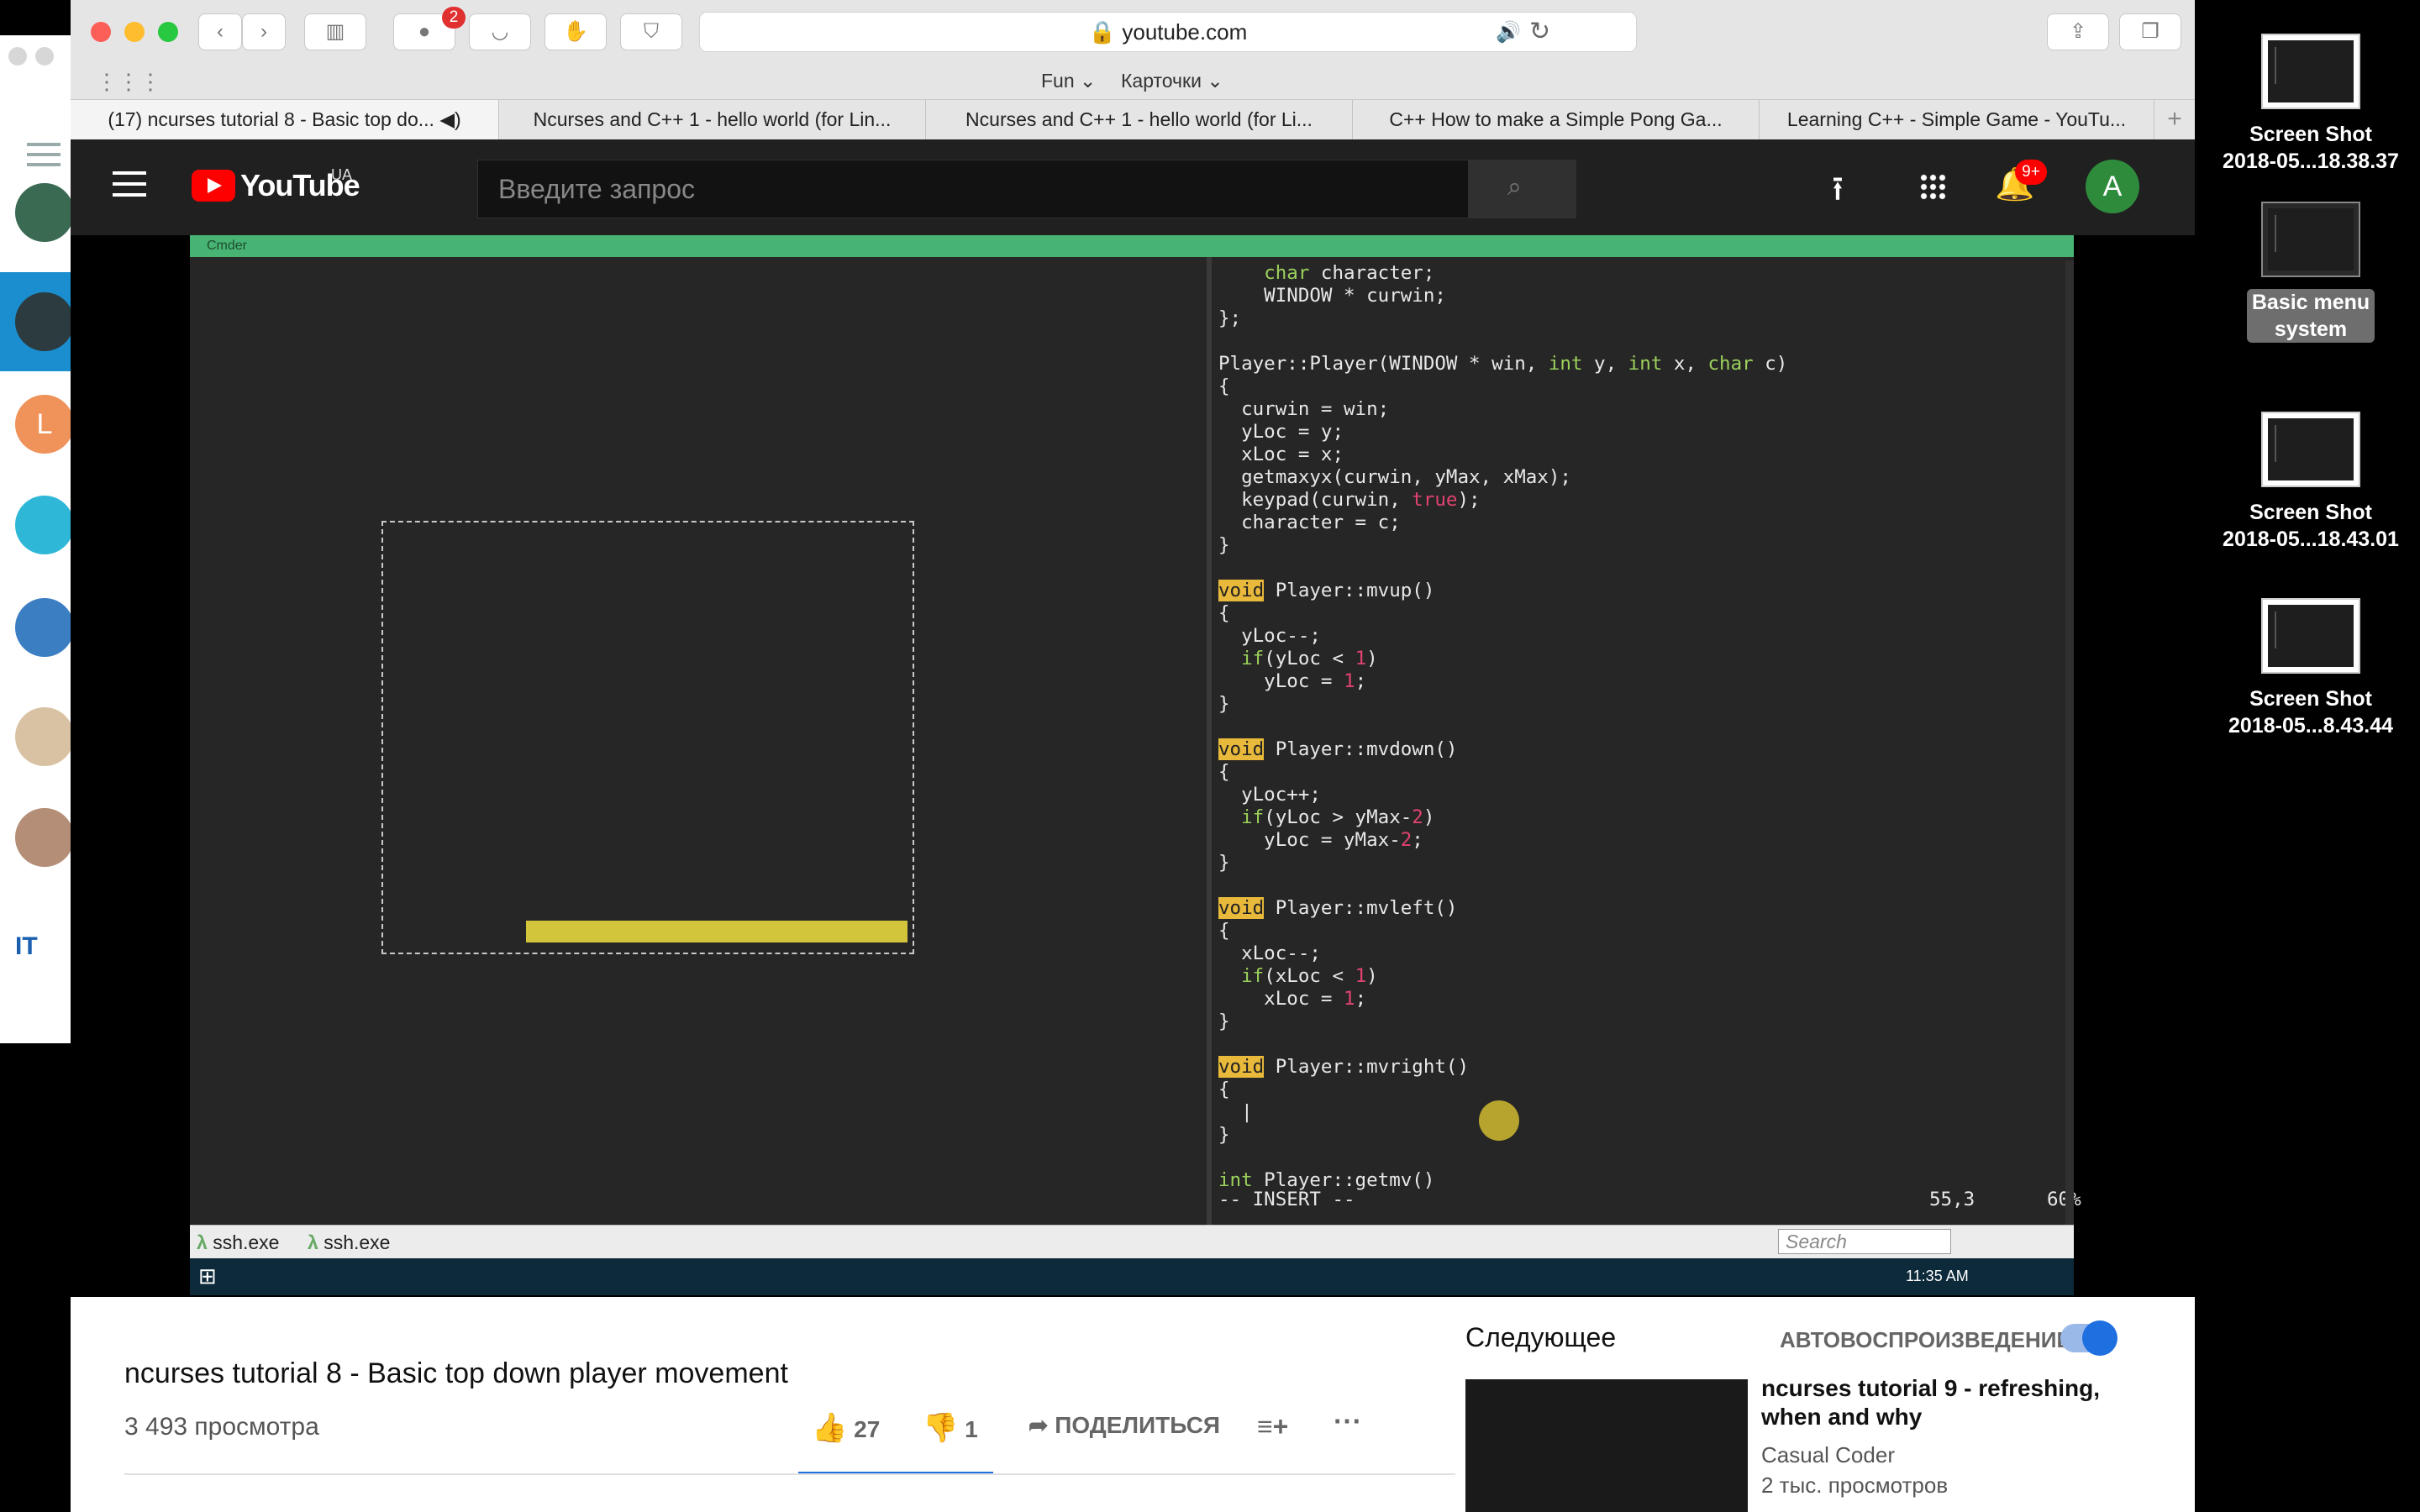 The width and height of the screenshot is (2420, 1512). Describe the element at coordinates (1932, 186) in the screenshot. I see `apps-grid-icon` at that location.